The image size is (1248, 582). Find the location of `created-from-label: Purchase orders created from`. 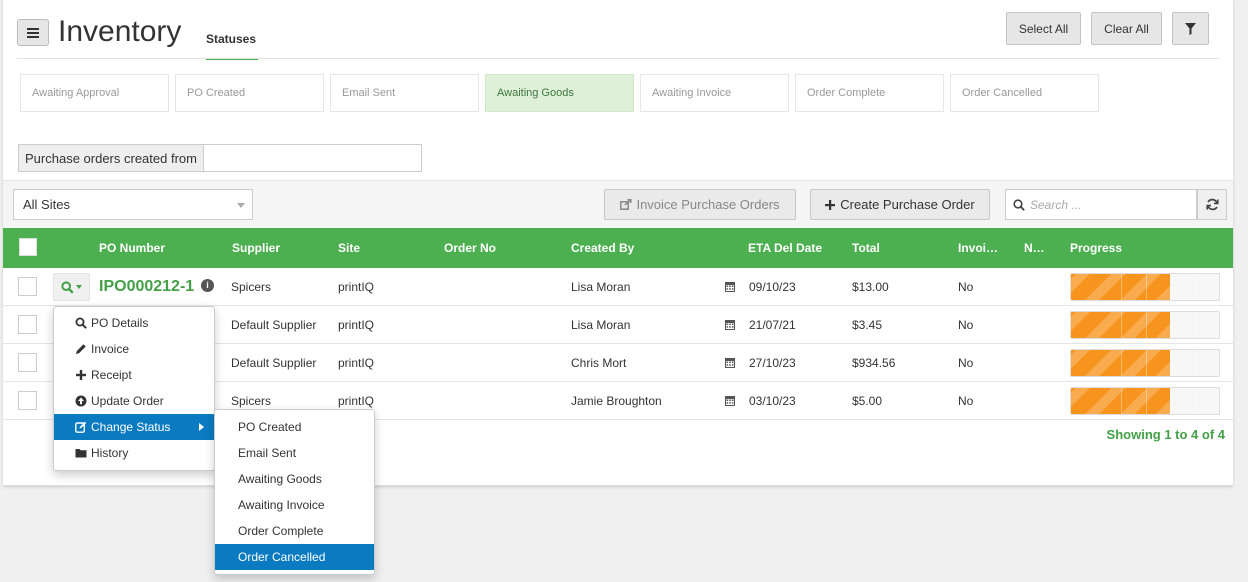

created-from-label: Purchase orders created from is located at coordinates (111, 158).